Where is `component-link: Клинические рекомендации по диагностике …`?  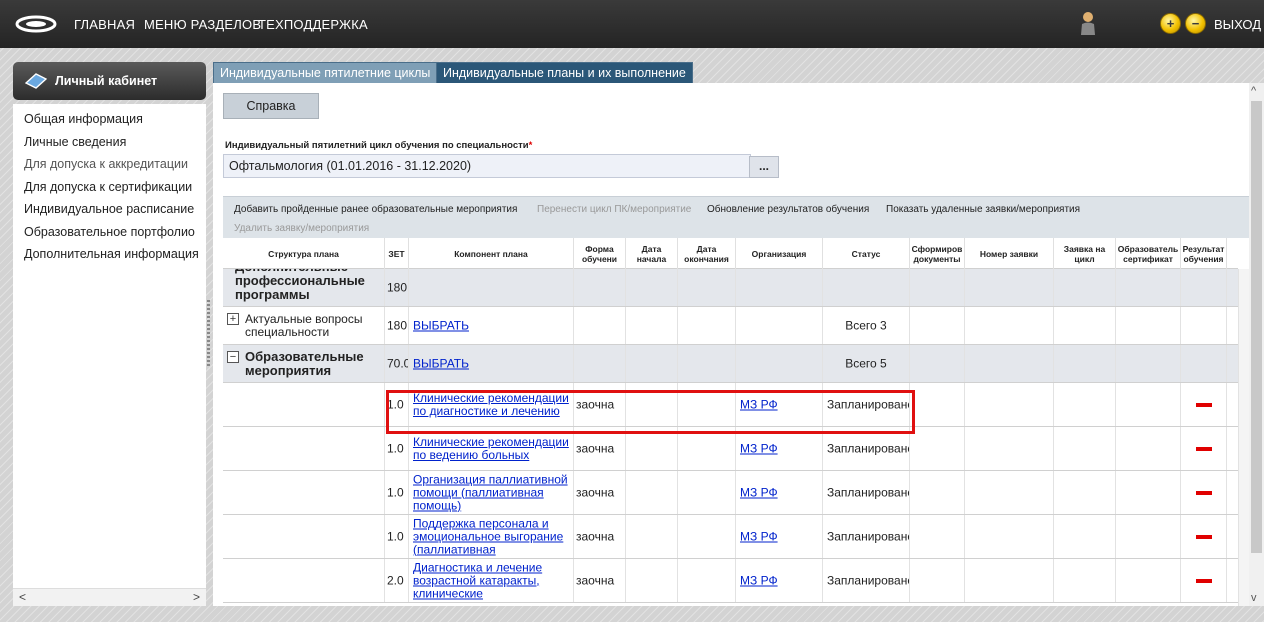
component-link: Клинические рекомендации по диагностике … is located at coordinates (492, 404).